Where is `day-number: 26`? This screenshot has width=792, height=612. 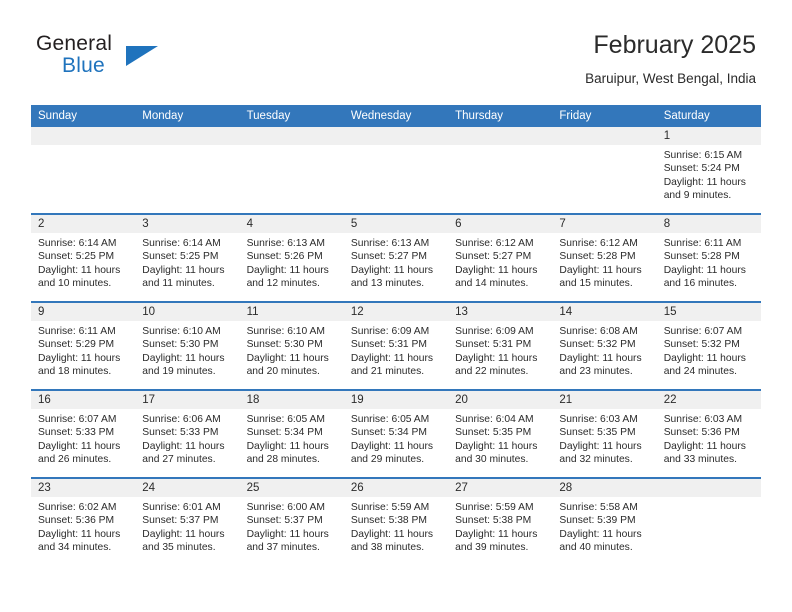
day-number: 26 is located at coordinates (396, 488).